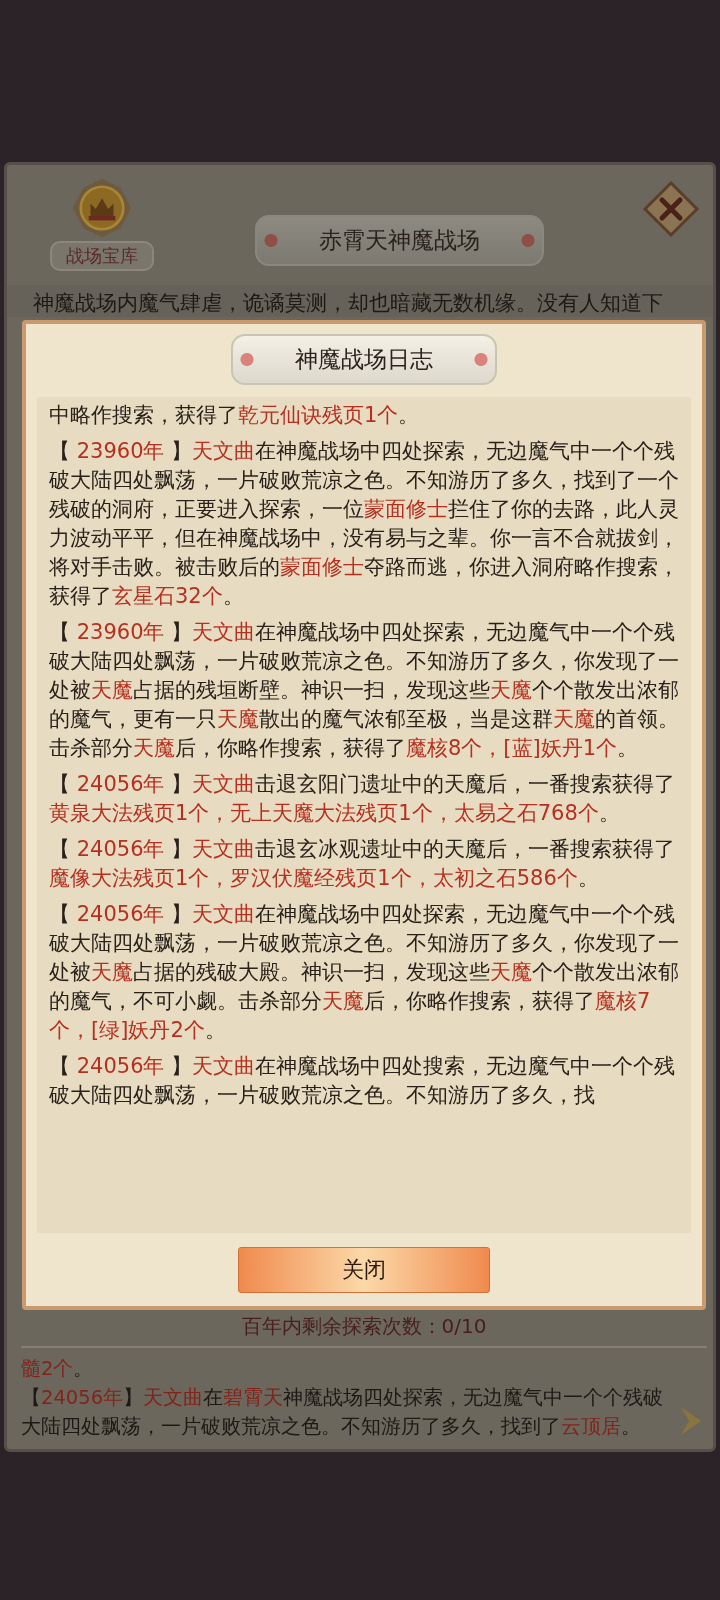 Image resolution: width=720 pixels, height=1600 pixels. What do you see at coordinates (360, 301) in the screenshot?
I see `description-text: 神魔战场内魔气肆虐，诡谲莫测，却也暗藏无数机缘。没有人知道下` at bounding box center [360, 301].